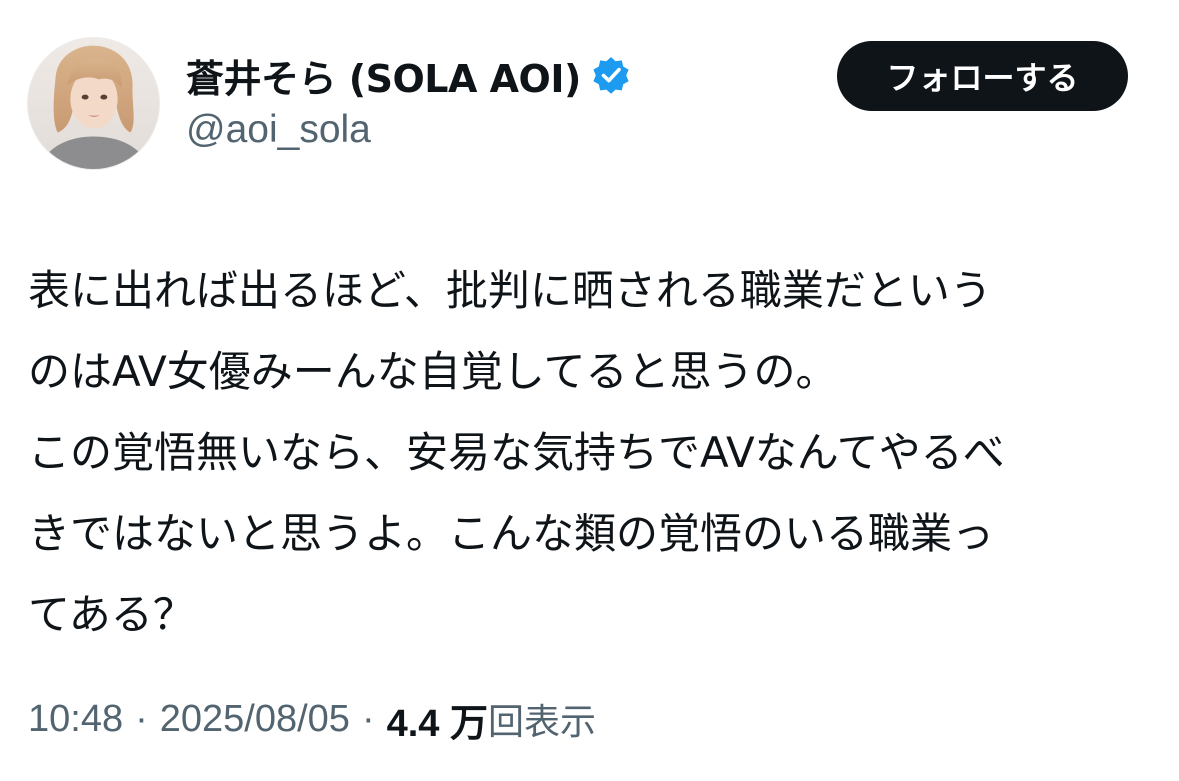  What do you see at coordinates (510, 290) in the screenshot?
I see `tweet-line: 表に出れば出るほど、批判に晒される職業だという` at bounding box center [510, 290].